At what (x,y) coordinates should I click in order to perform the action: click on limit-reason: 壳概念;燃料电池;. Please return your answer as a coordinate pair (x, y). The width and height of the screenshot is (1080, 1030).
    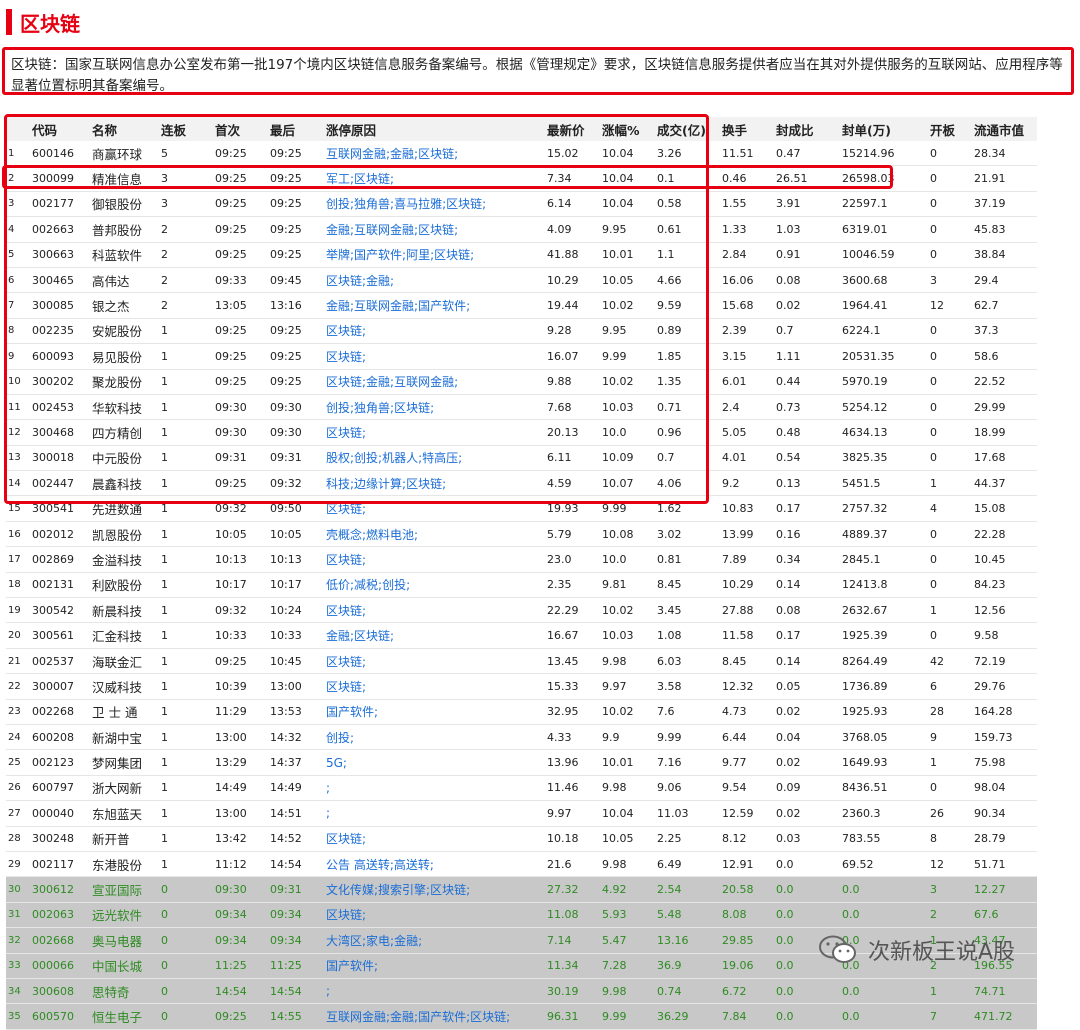
    Looking at the image, I should click on (434, 534).